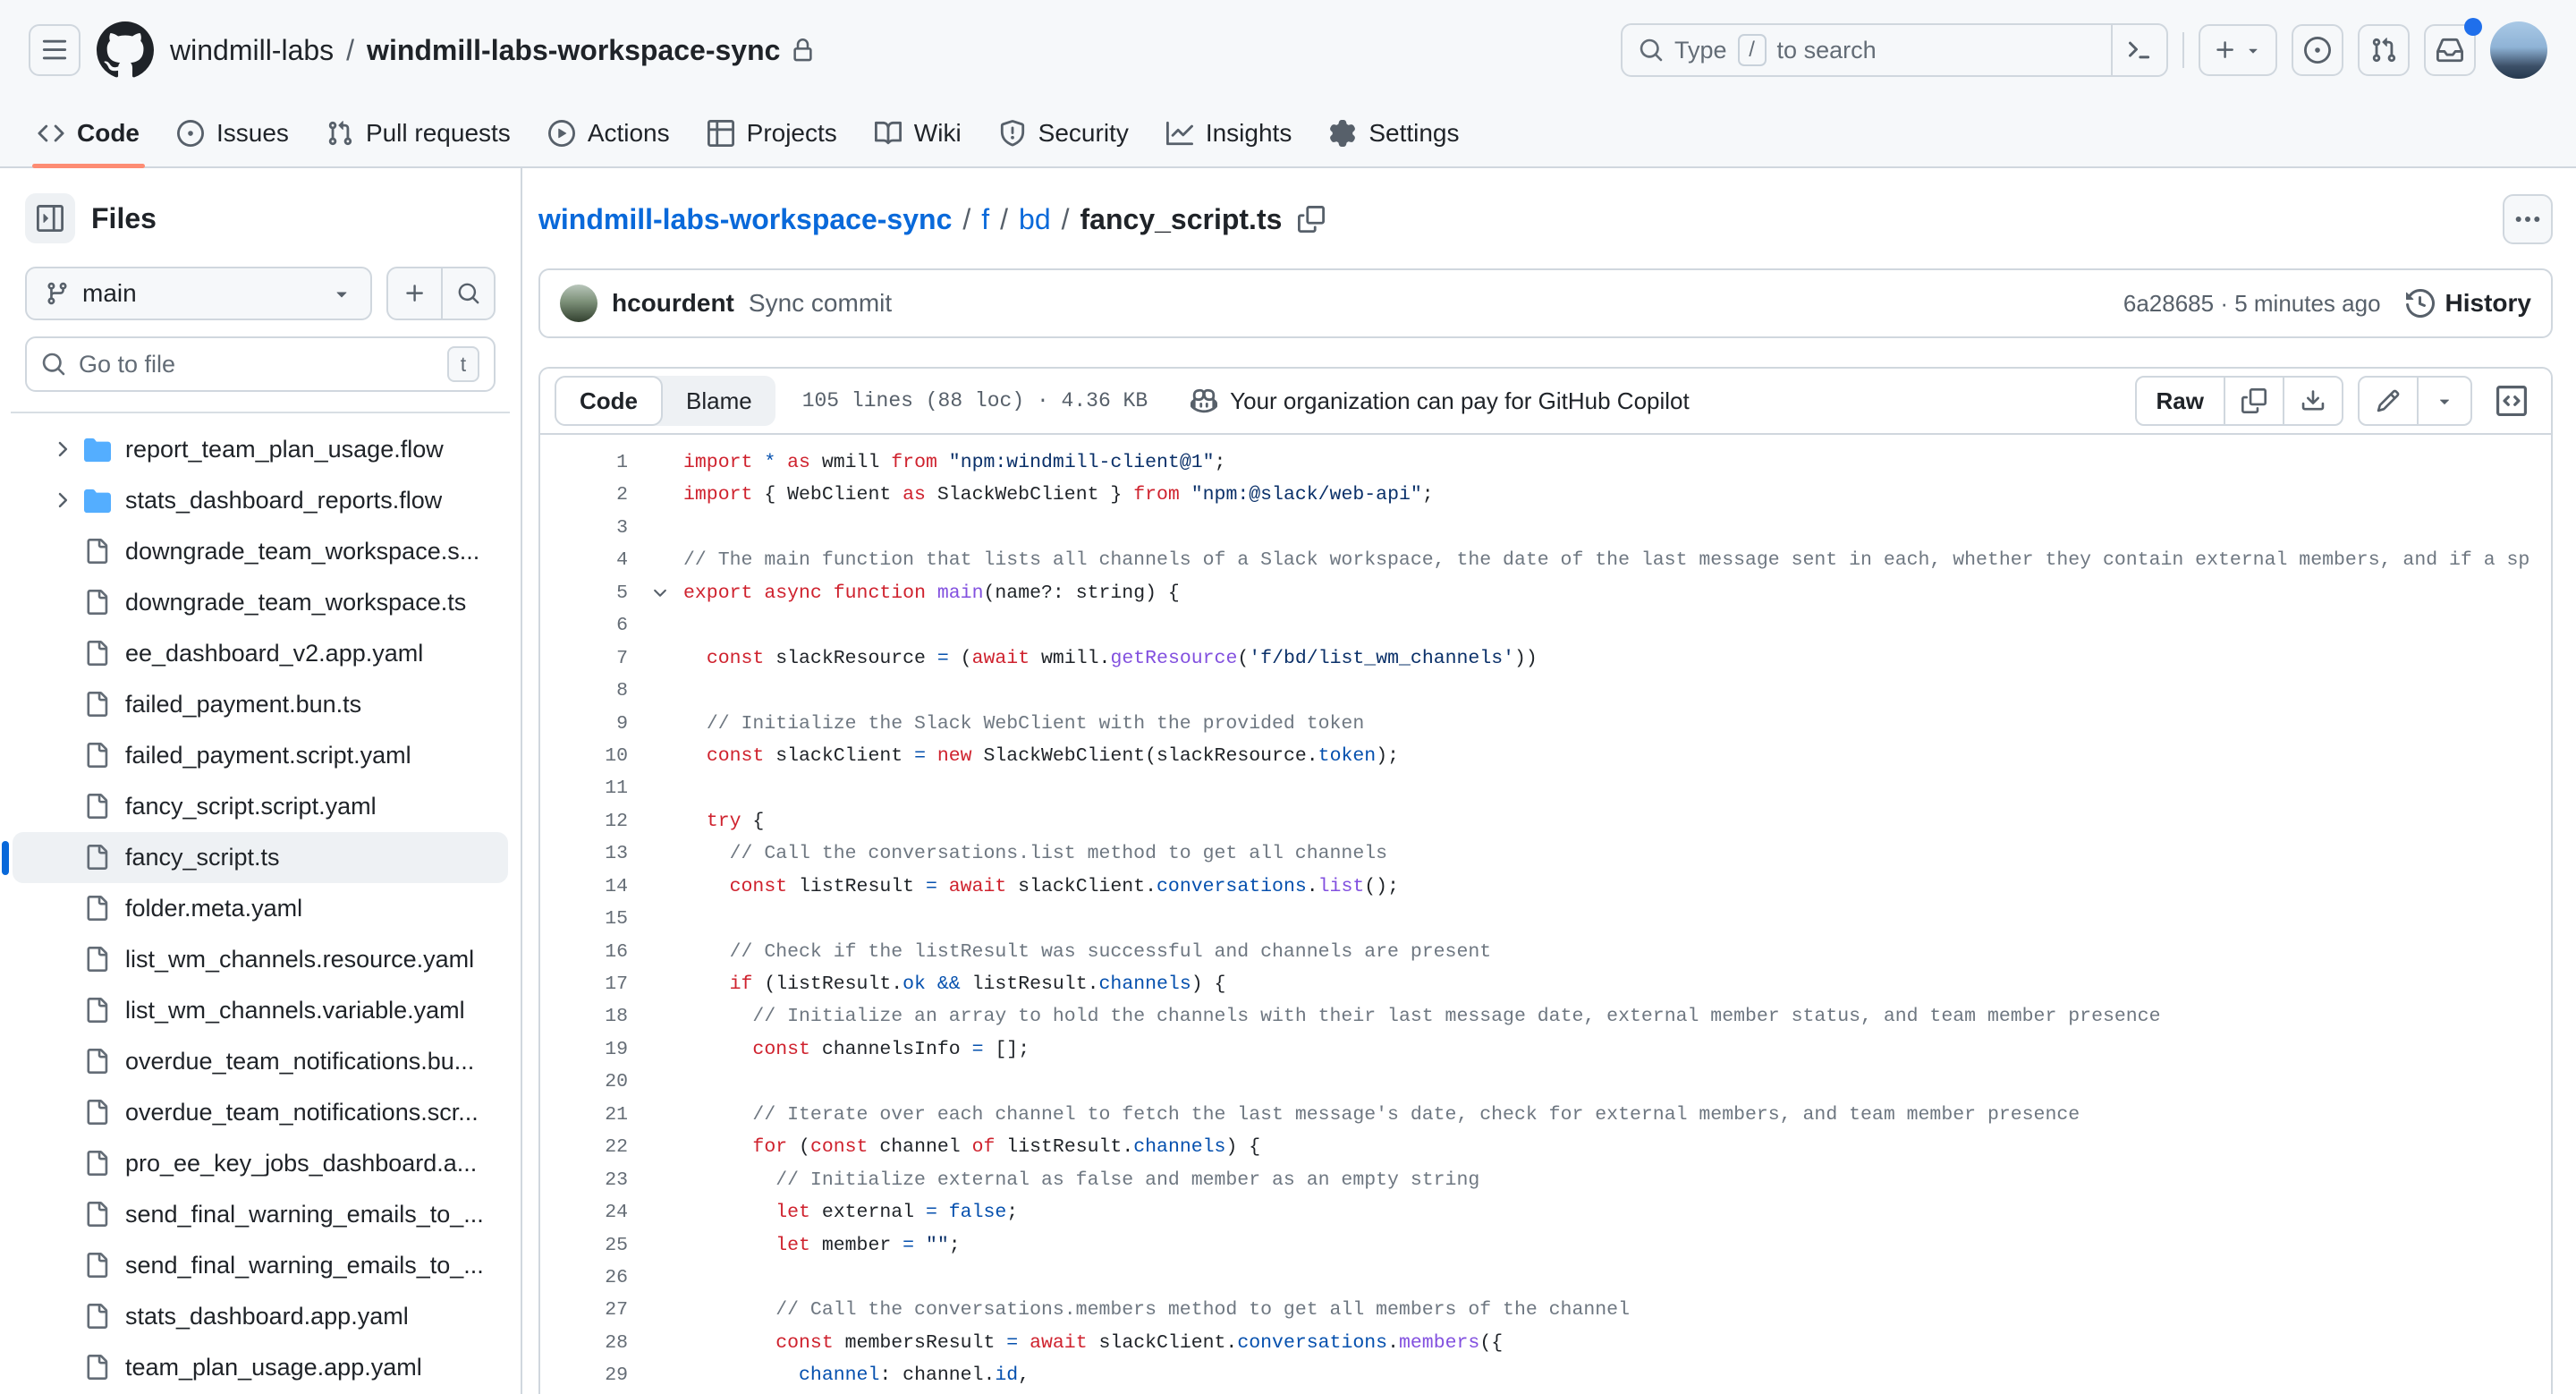 This screenshot has height=1394, width=2576. I want to click on collapse-sidebar-button, so click(50, 218).